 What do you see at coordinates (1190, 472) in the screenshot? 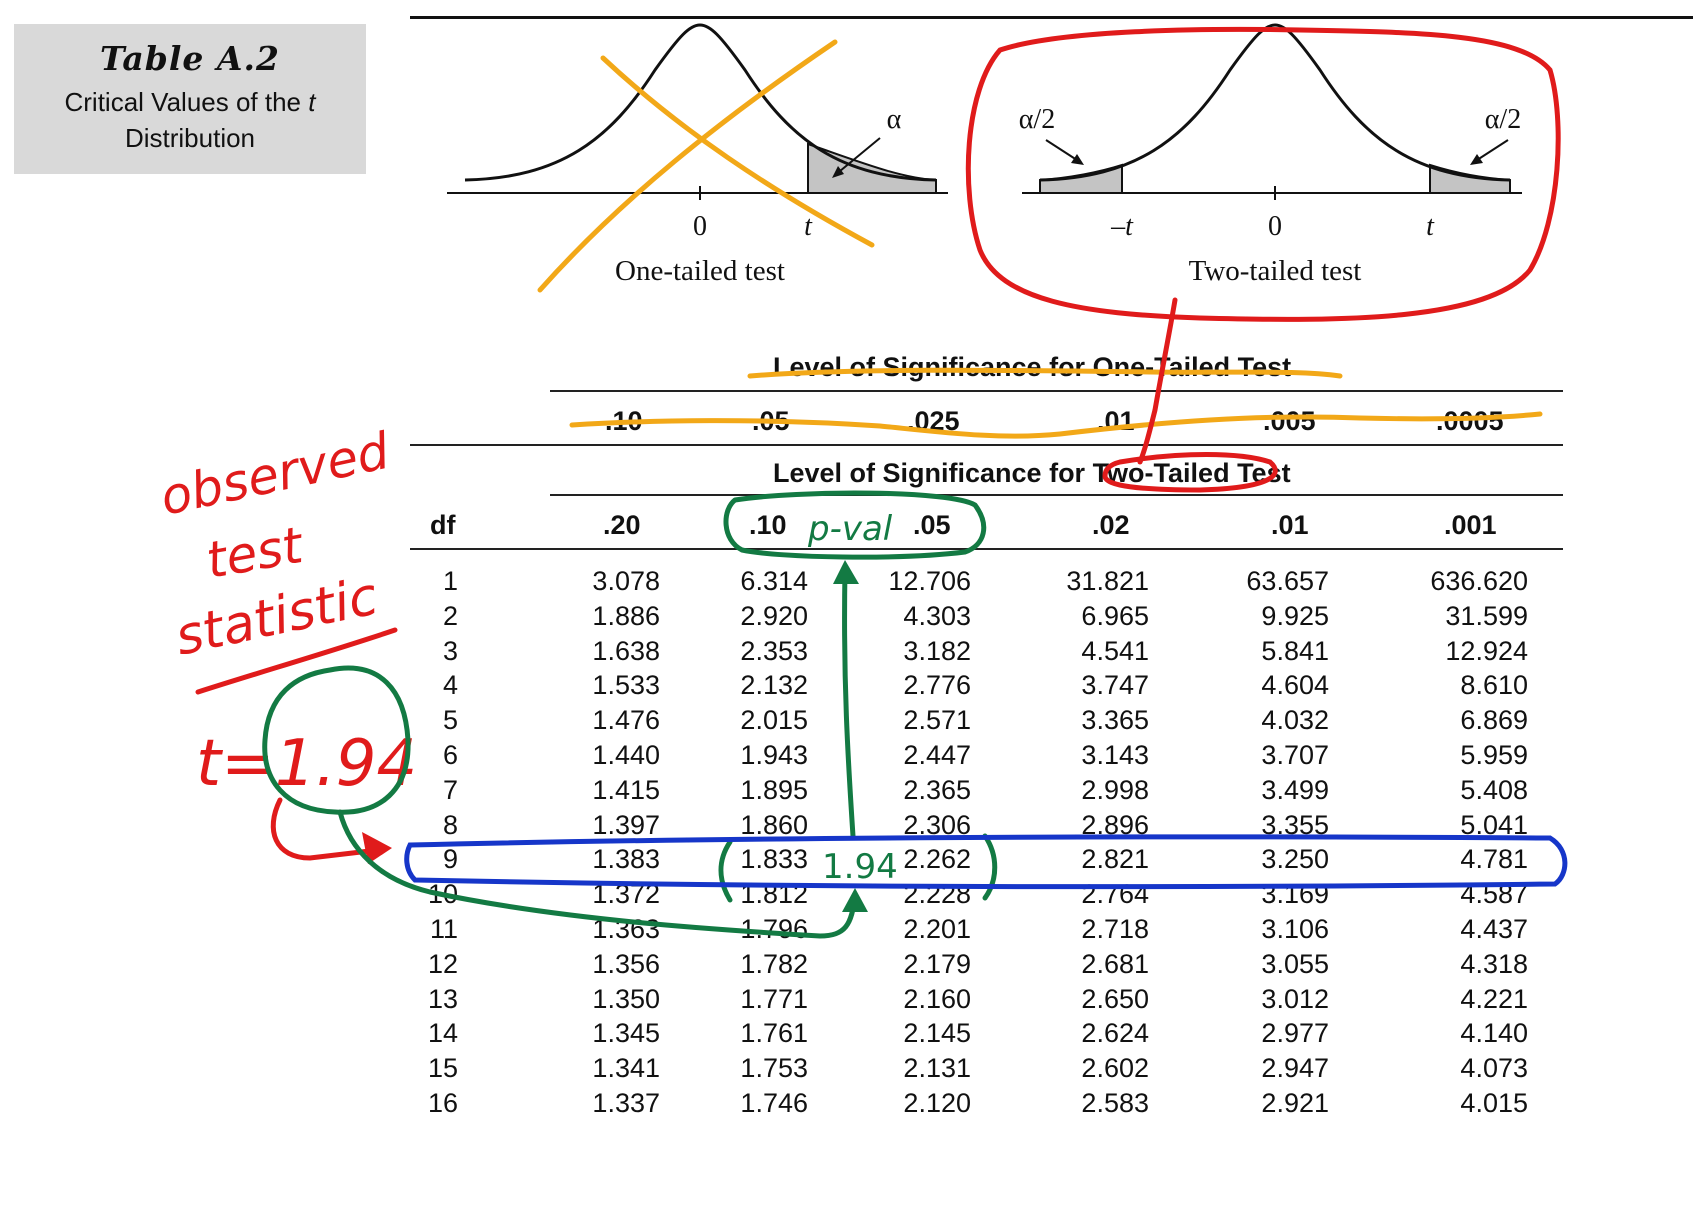
I see `red-circle-two-tailed-word` at bounding box center [1190, 472].